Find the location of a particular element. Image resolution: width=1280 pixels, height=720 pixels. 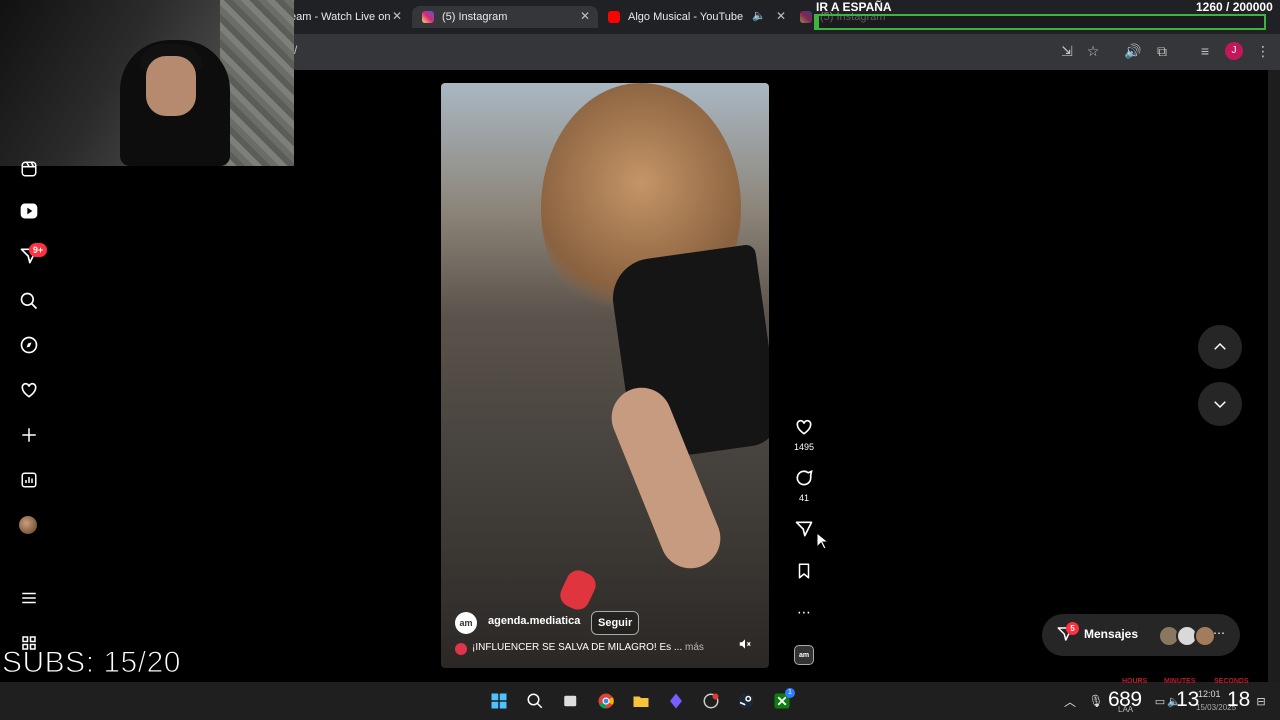

more-options-icon: ⋯ is located at coordinates (804, 612).